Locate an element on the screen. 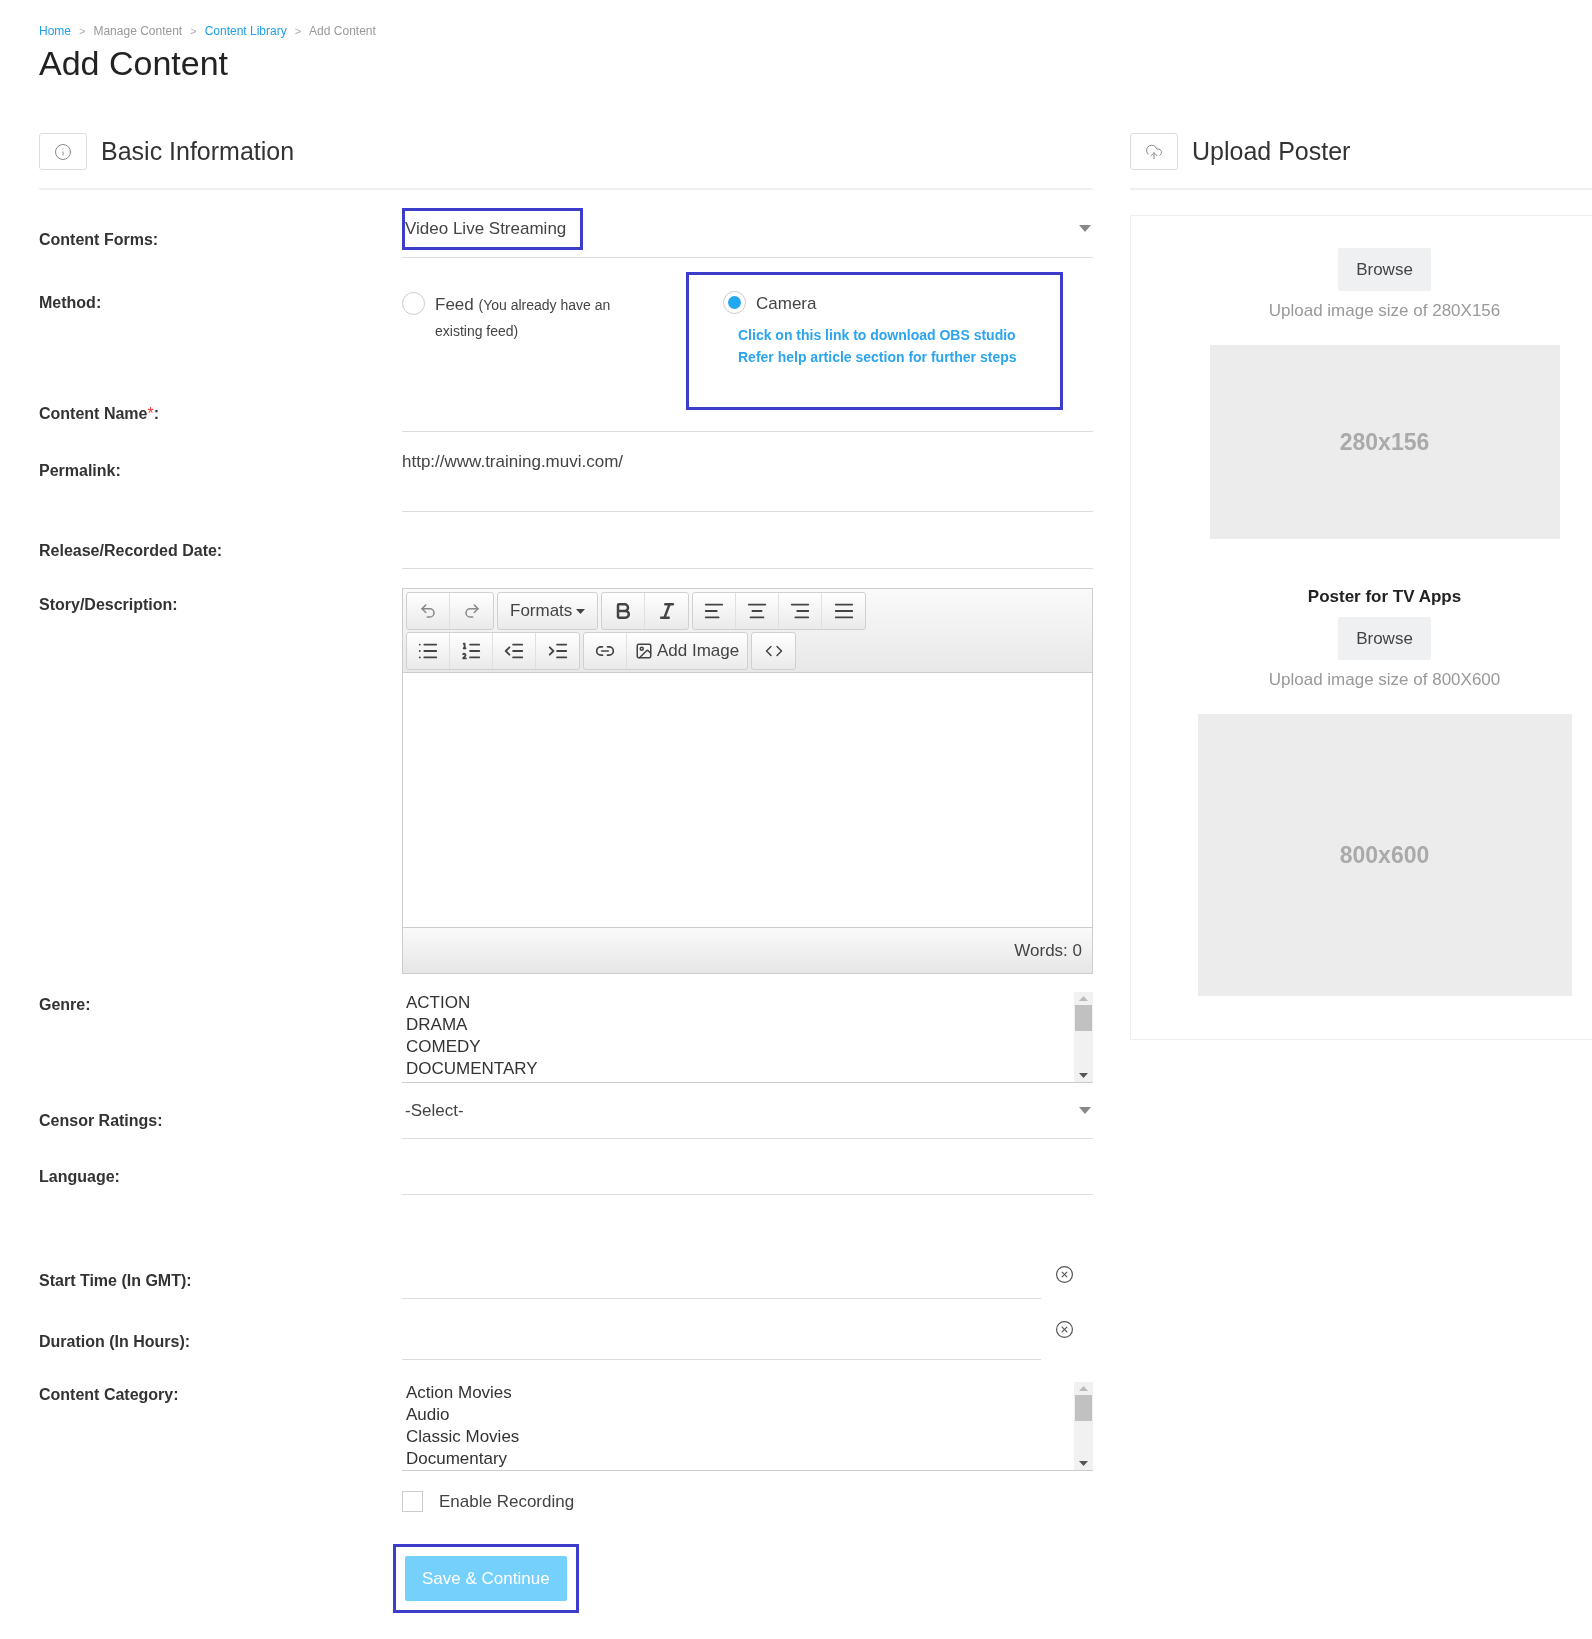  field-value: http://www.training.muvi.com/ is located at coordinates (513, 462).